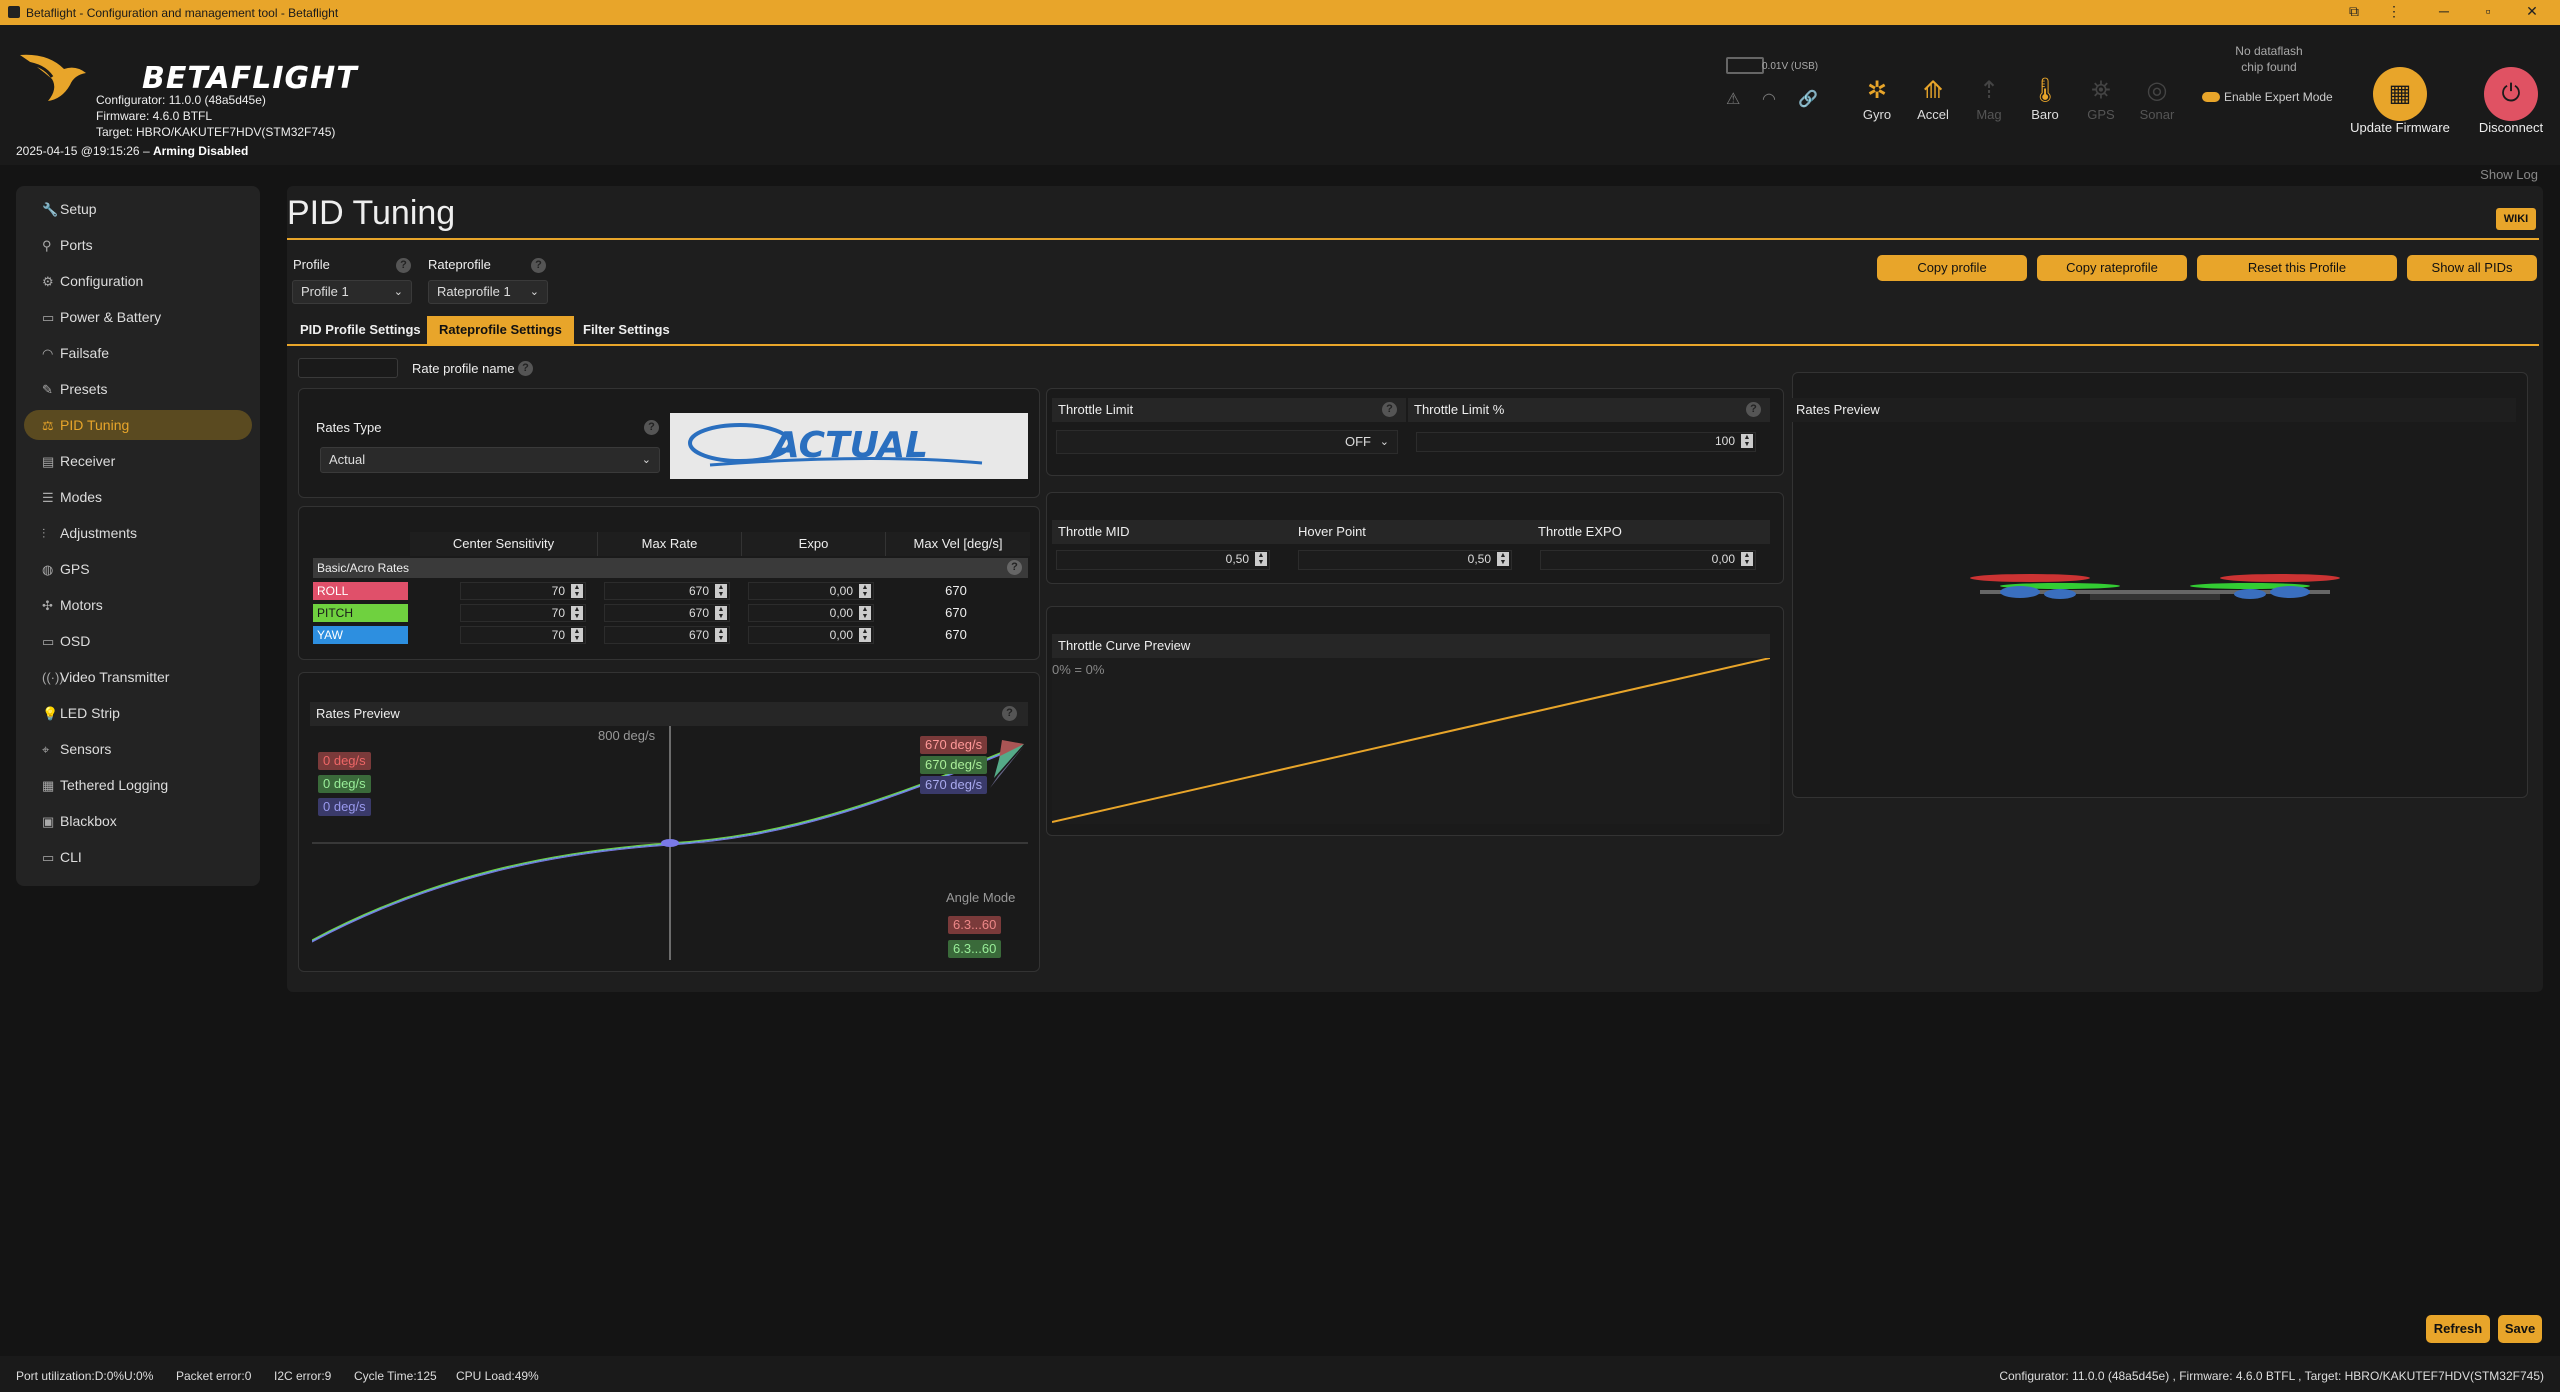 The width and height of the screenshot is (2560, 1392). What do you see at coordinates (667, 613) in the screenshot?
I see `pitch-max-rate-input: 670 ▲ ▼` at bounding box center [667, 613].